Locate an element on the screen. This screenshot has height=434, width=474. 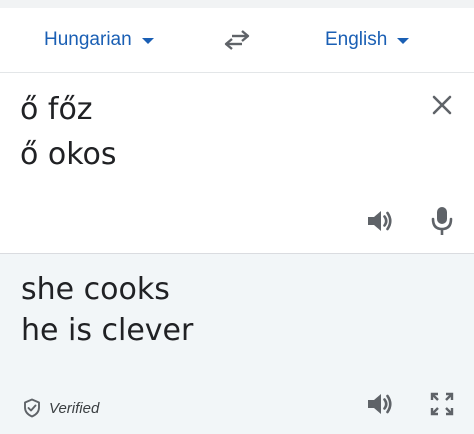
fullscreen-icon is located at coordinates (442, 404).